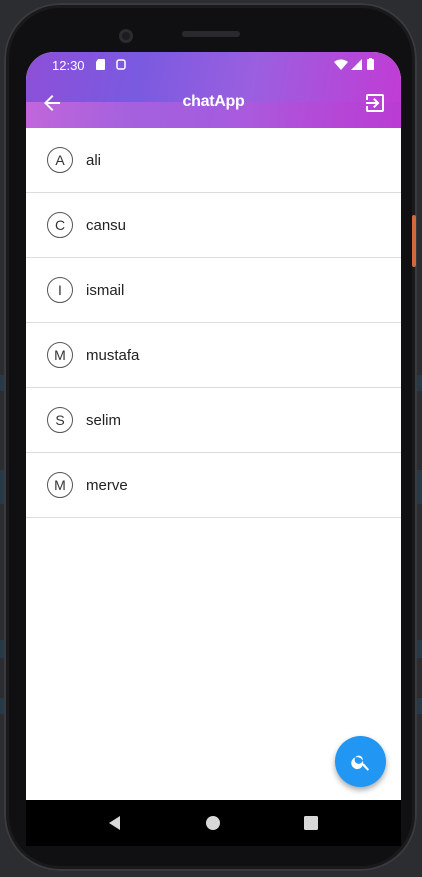  What do you see at coordinates (356, 64) in the screenshot?
I see `cell-signal-icon` at bounding box center [356, 64].